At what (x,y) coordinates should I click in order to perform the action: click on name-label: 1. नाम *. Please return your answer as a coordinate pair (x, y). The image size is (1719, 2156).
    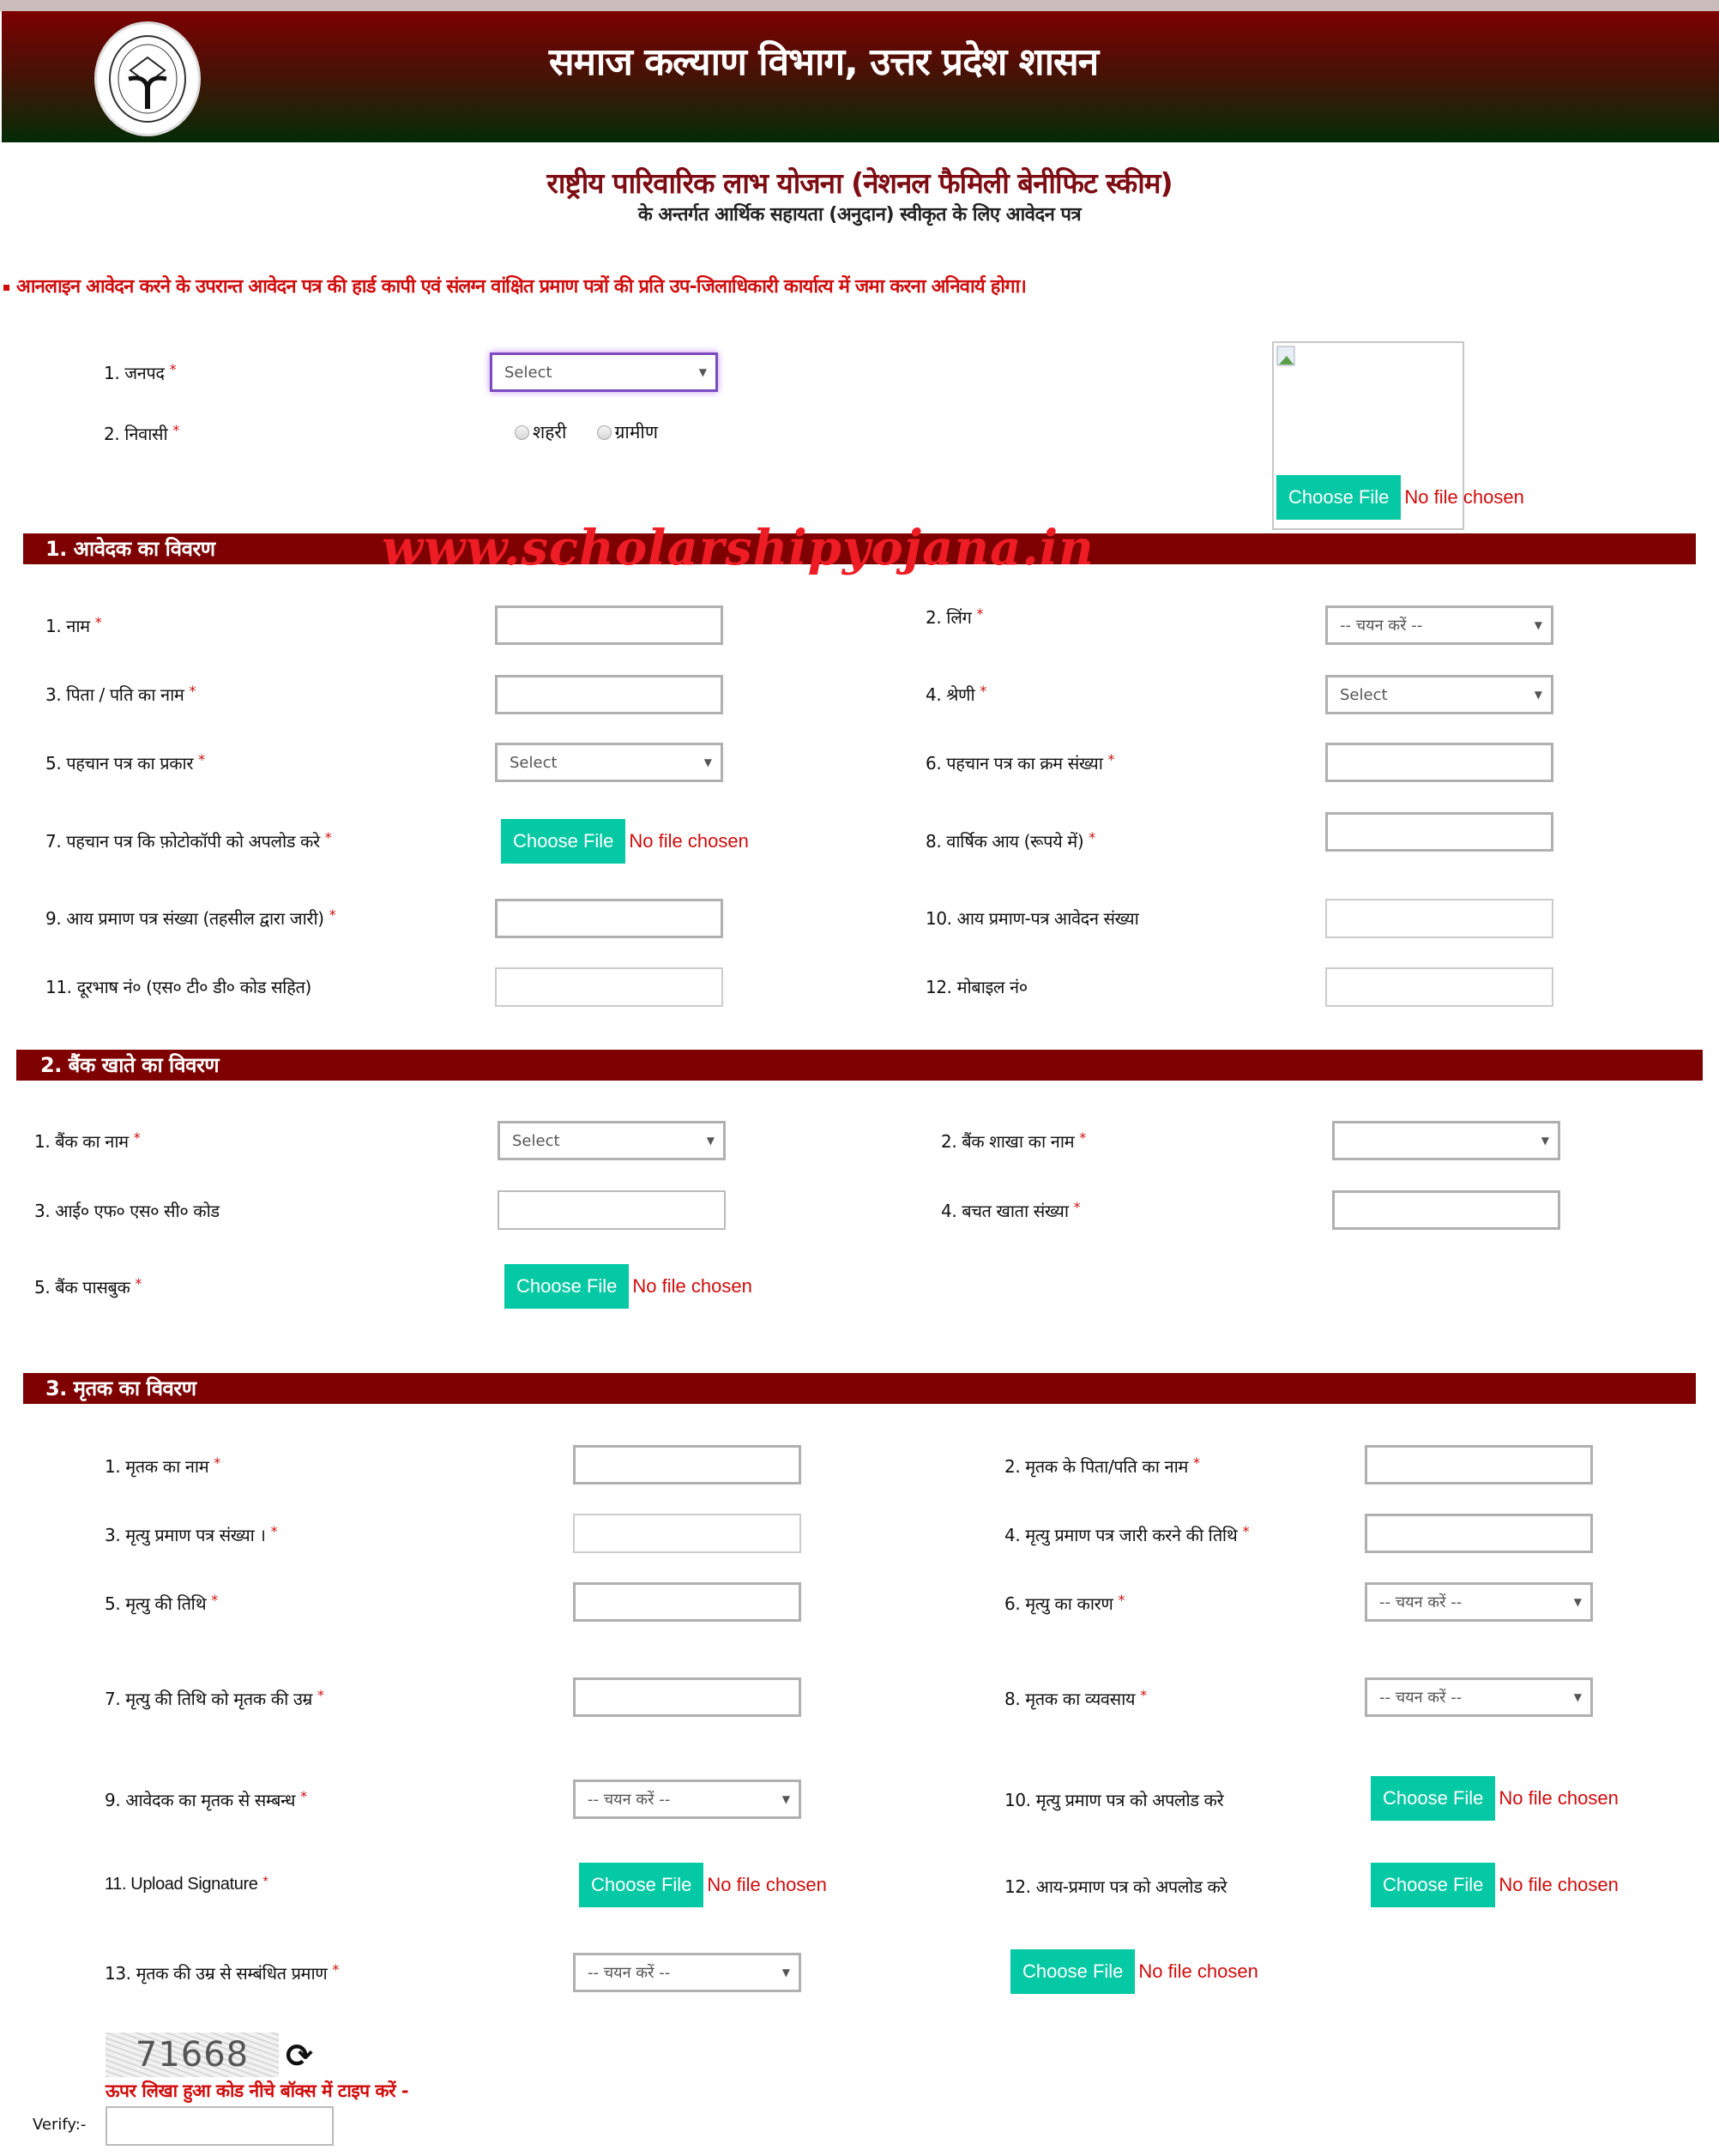
    Looking at the image, I should click on (73, 625).